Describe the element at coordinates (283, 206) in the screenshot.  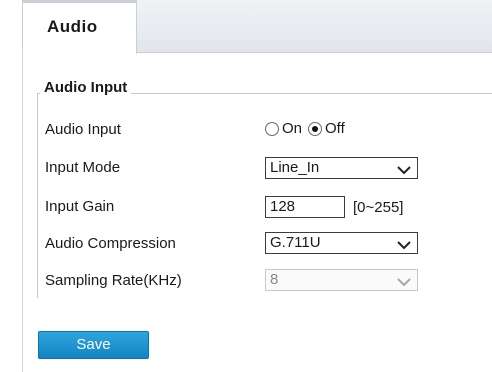
I see `input-gain-value: 128` at that location.